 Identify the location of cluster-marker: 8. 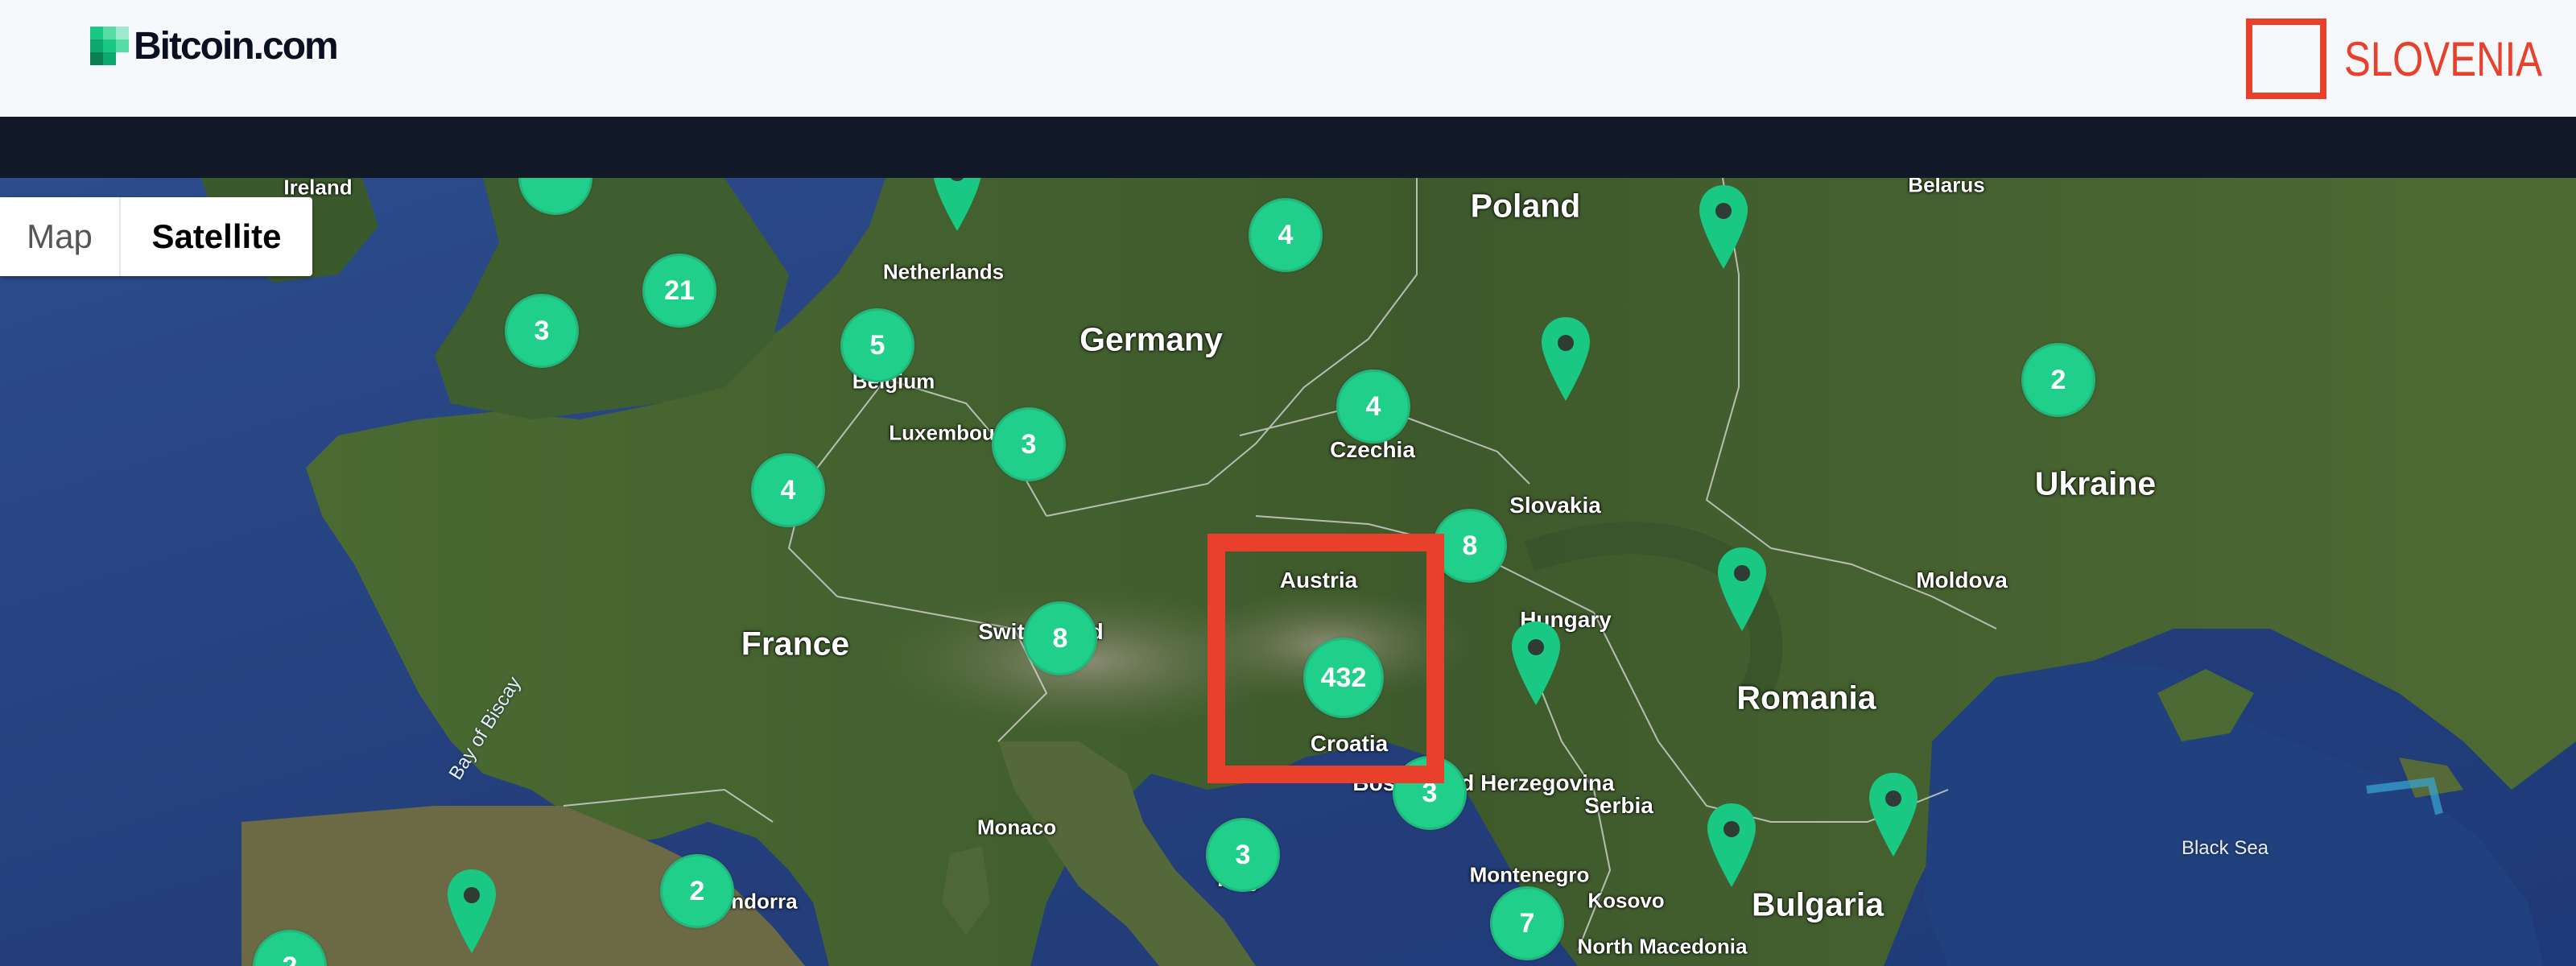
(1060, 638).